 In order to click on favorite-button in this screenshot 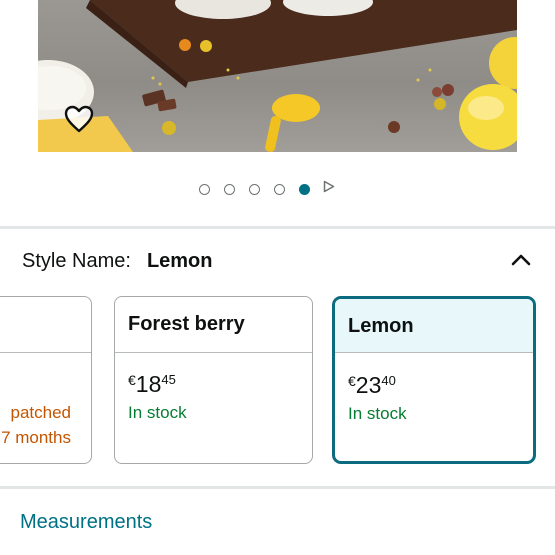, I will do `click(87, 128)`.